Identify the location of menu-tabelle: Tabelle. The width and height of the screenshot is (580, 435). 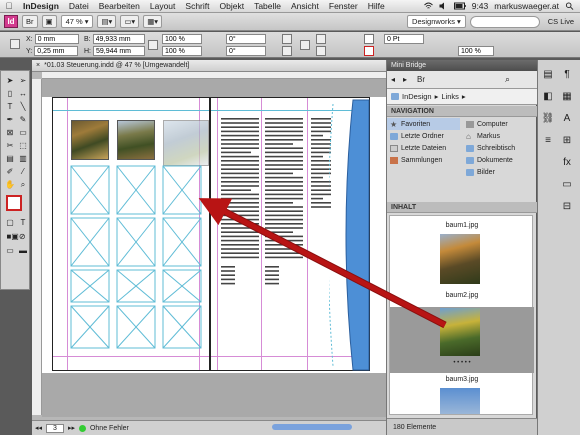
(267, 6).